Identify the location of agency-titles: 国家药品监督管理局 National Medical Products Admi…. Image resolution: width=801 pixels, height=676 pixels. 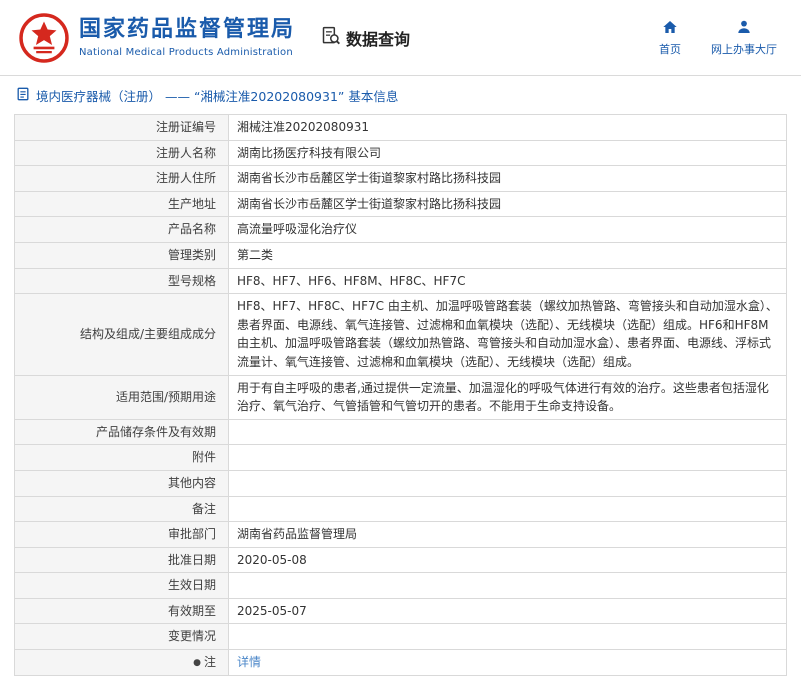
(187, 37).